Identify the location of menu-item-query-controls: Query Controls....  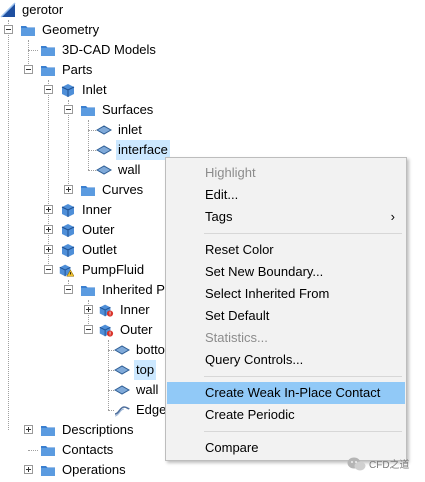
(286, 360).